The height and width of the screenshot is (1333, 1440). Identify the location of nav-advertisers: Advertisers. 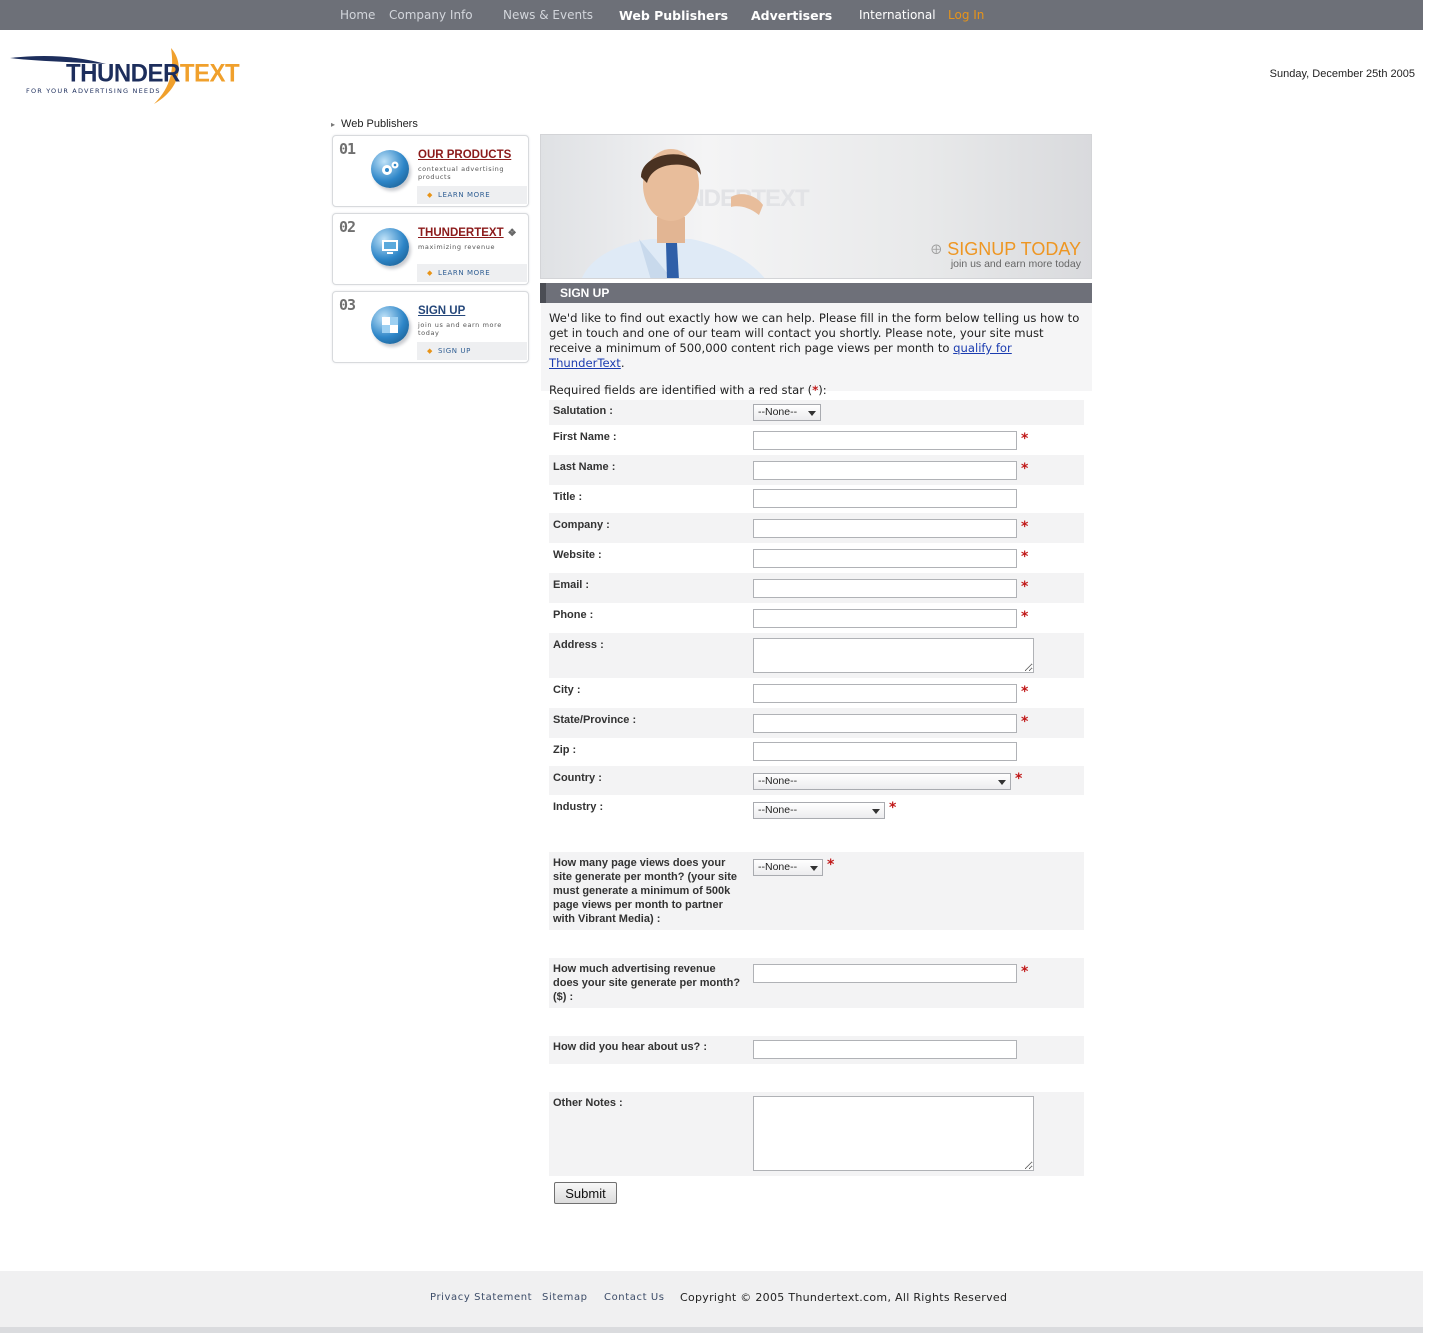
(791, 15).